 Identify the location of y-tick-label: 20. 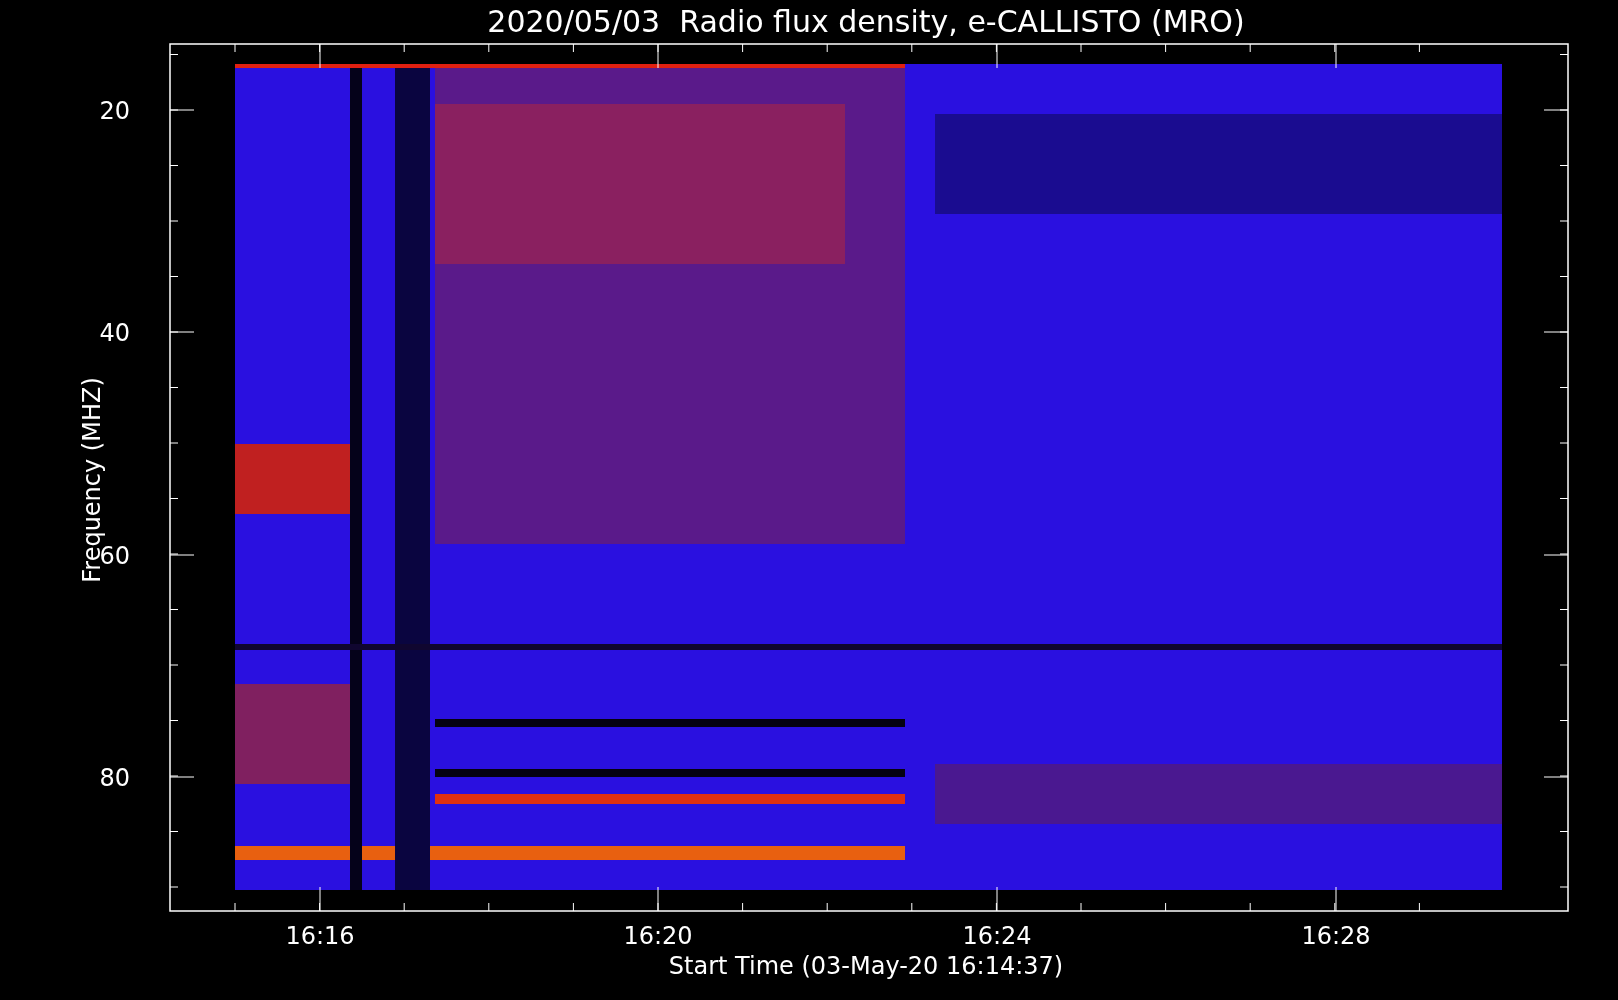
(114, 111).